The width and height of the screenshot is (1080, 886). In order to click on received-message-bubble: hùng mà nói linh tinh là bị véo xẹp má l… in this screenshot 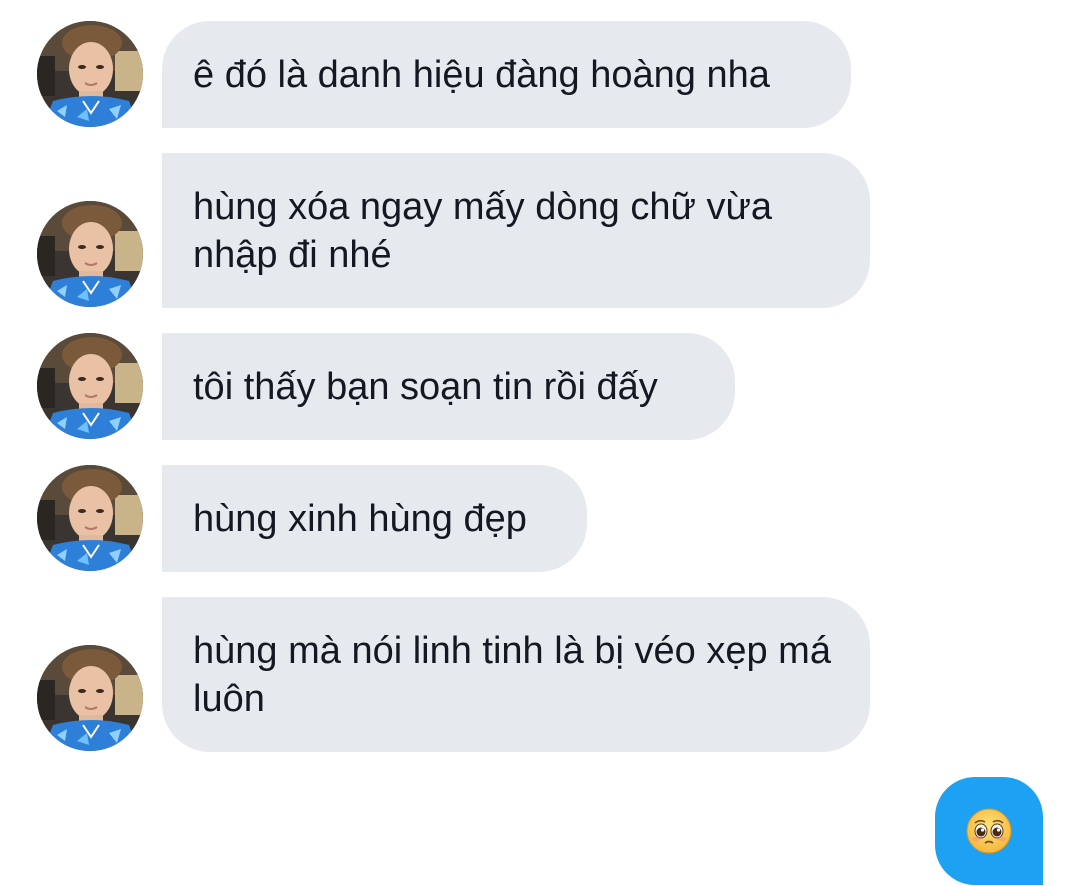, I will do `click(516, 674)`.